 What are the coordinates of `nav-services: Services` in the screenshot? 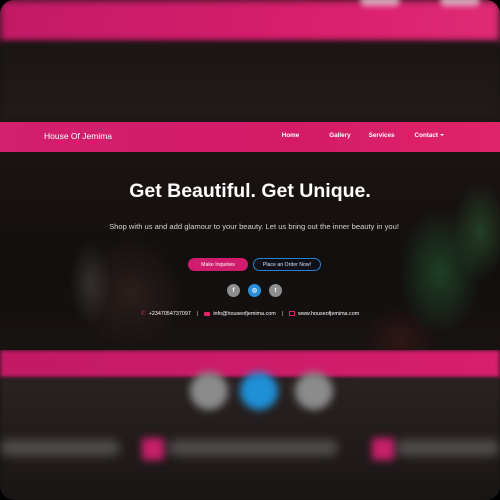 It's located at (382, 135).